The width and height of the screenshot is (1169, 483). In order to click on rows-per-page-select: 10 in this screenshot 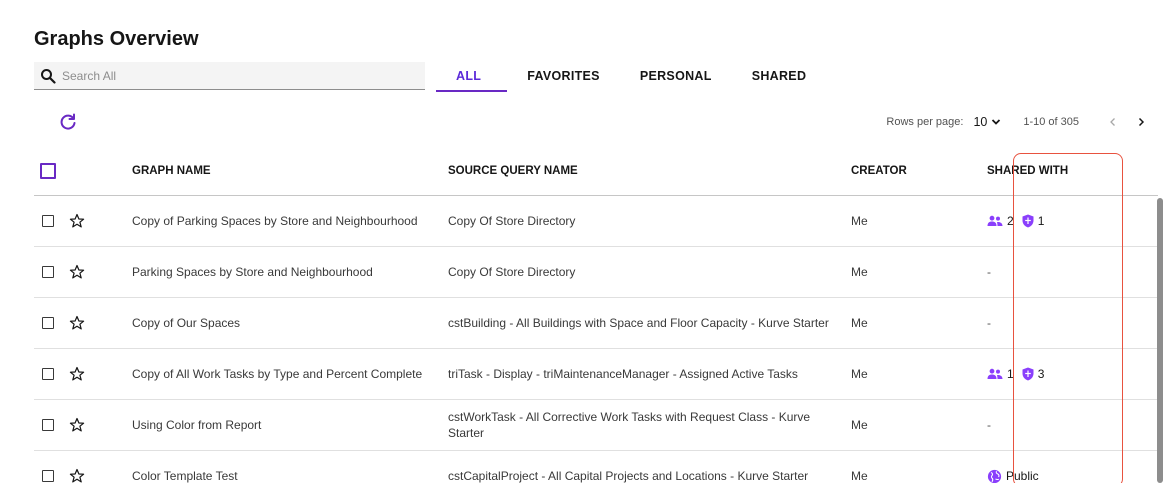, I will do `click(987, 122)`.